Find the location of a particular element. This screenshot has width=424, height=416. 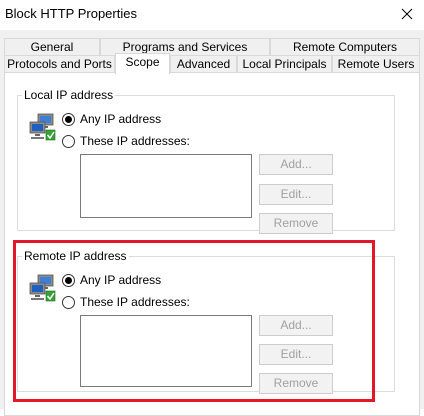

close-icon is located at coordinates (407, 14).